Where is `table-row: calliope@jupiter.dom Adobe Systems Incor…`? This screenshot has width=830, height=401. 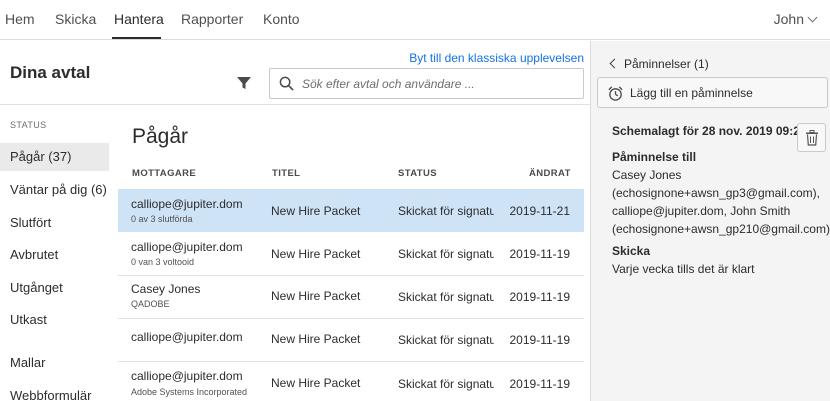
table-row: calliope@jupiter.dom Adobe Systems Incor… is located at coordinates (351, 382).